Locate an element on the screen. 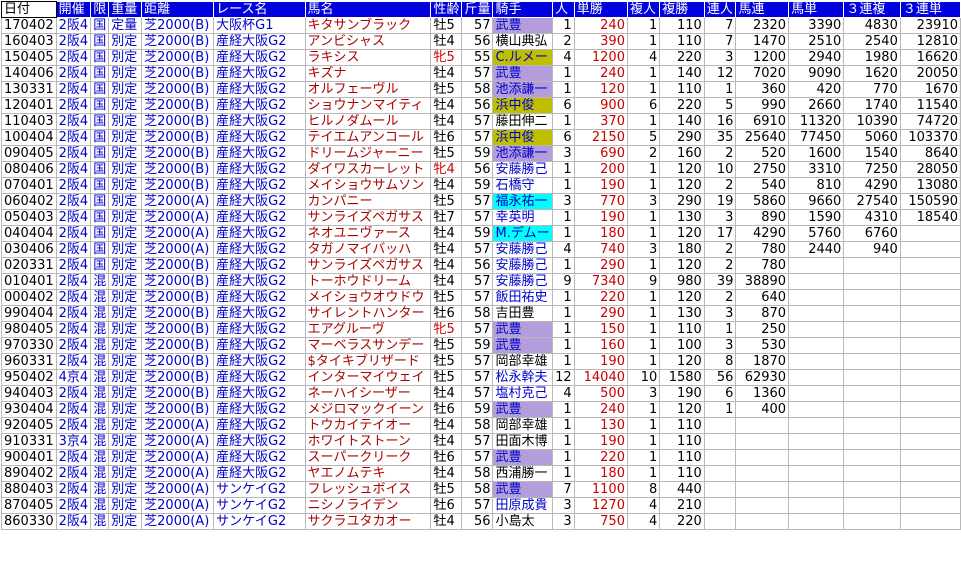 This screenshot has width=961, height=566. horse-name-cell: カンパニー is located at coordinates (368, 201).